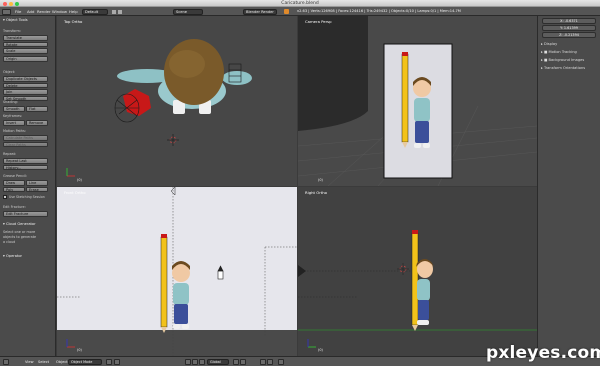 Image resolution: width=600 pixels, height=366 pixels. Describe the element at coordinates (25, 85) in the screenshot. I see `delete-button: Delete` at that location.